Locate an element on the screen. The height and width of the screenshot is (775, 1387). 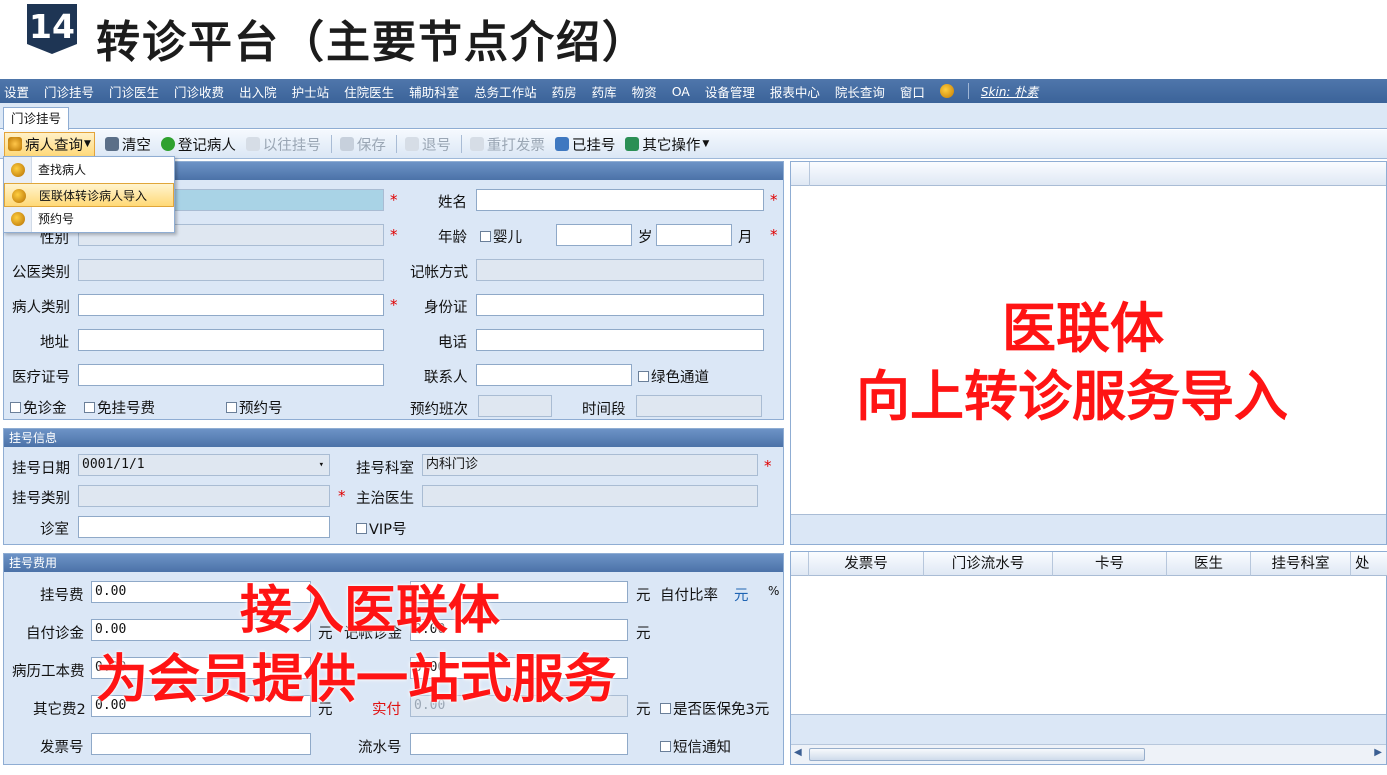
patient-list-header is located at coordinates (1088, 174).